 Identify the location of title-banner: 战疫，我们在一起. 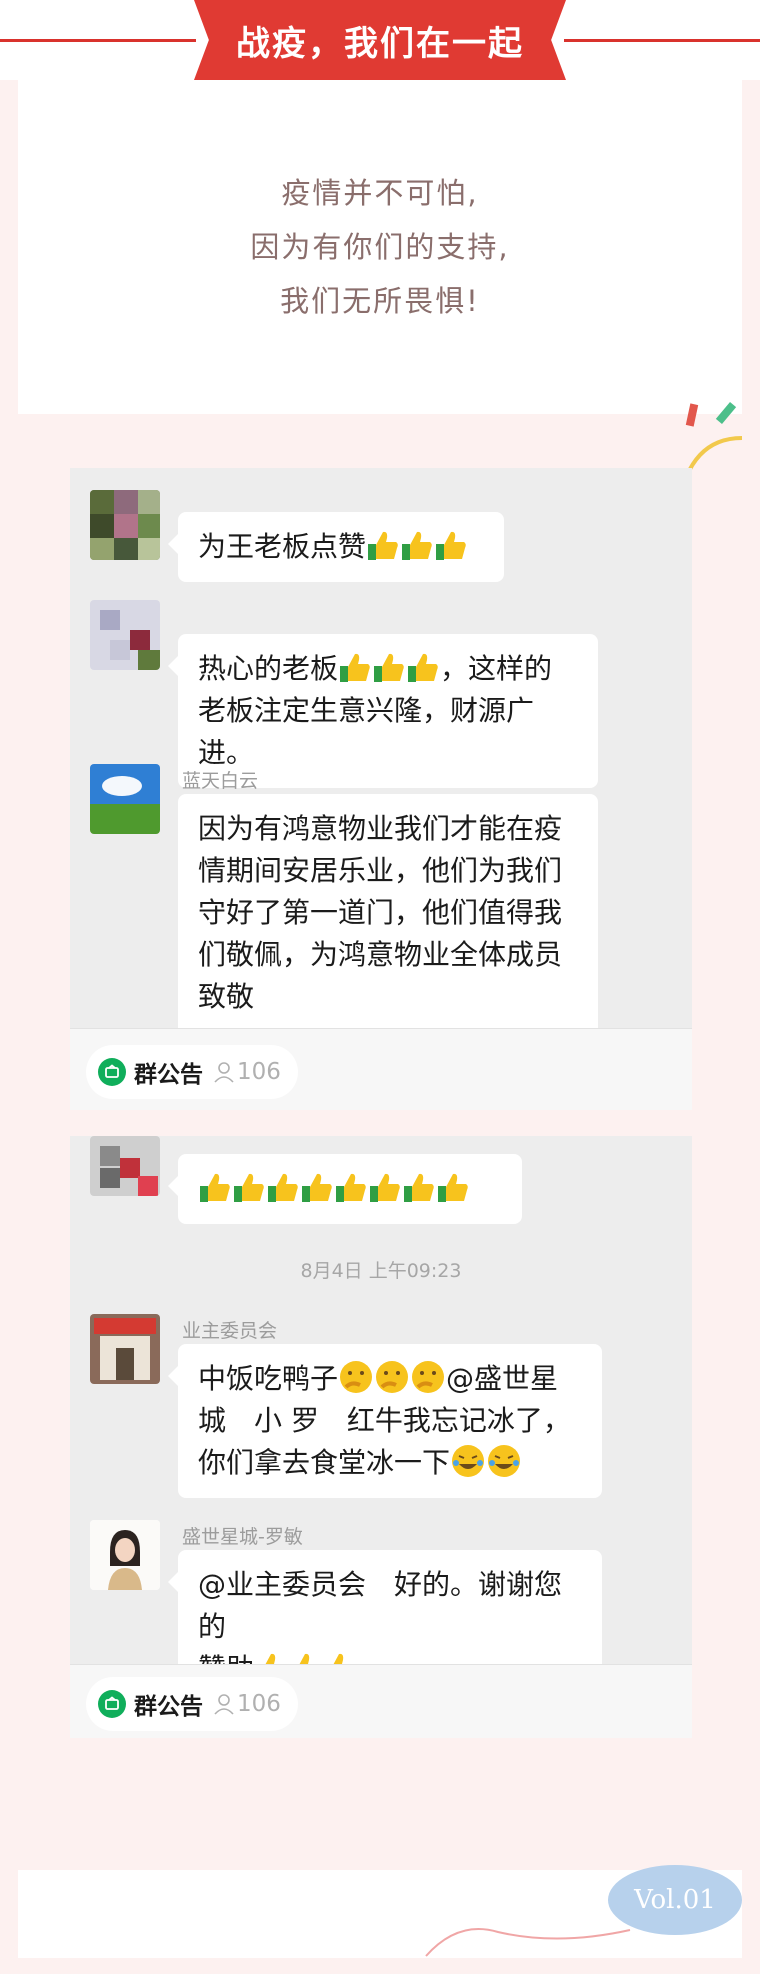
(380, 40).